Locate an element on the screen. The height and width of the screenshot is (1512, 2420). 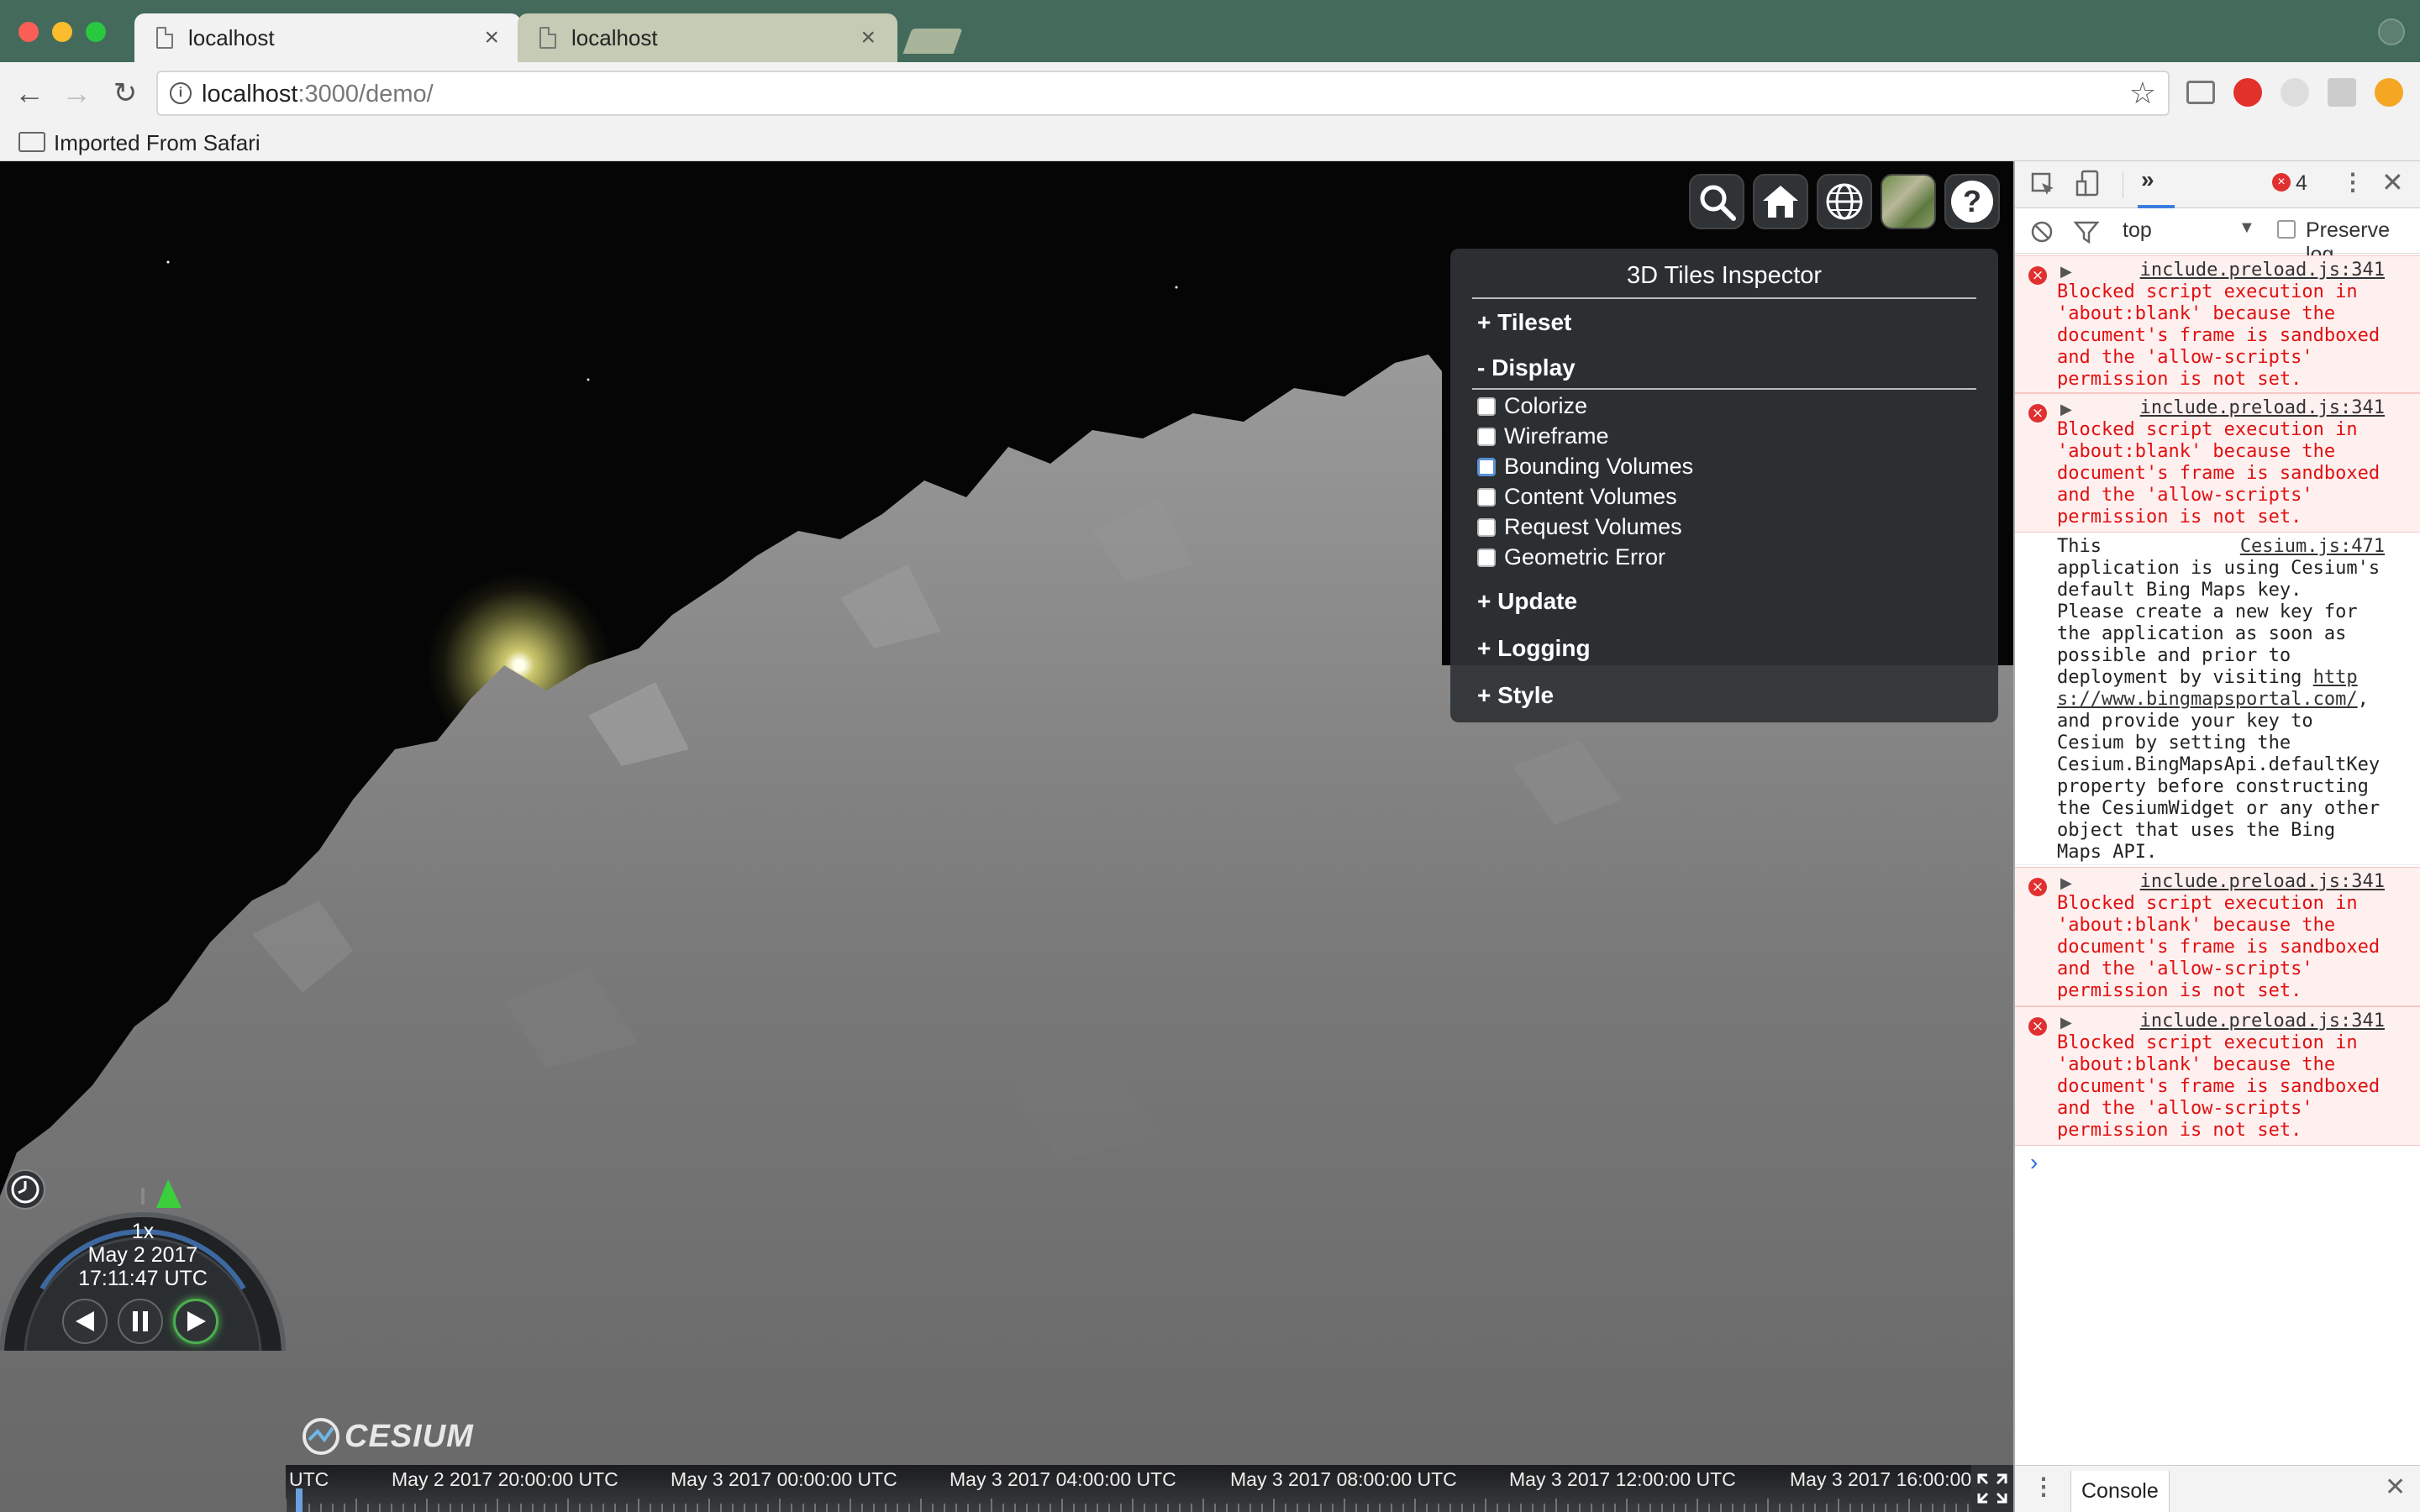
pause-icon is located at coordinates (140, 1321).